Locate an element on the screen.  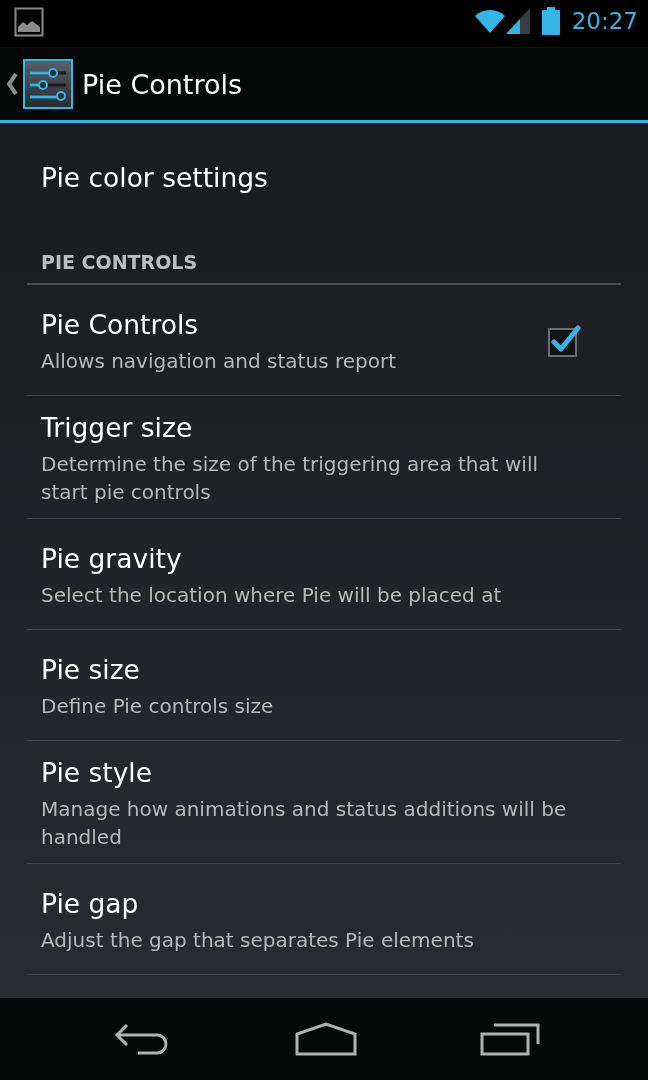
battery-icon is located at coordinates (550, 20).